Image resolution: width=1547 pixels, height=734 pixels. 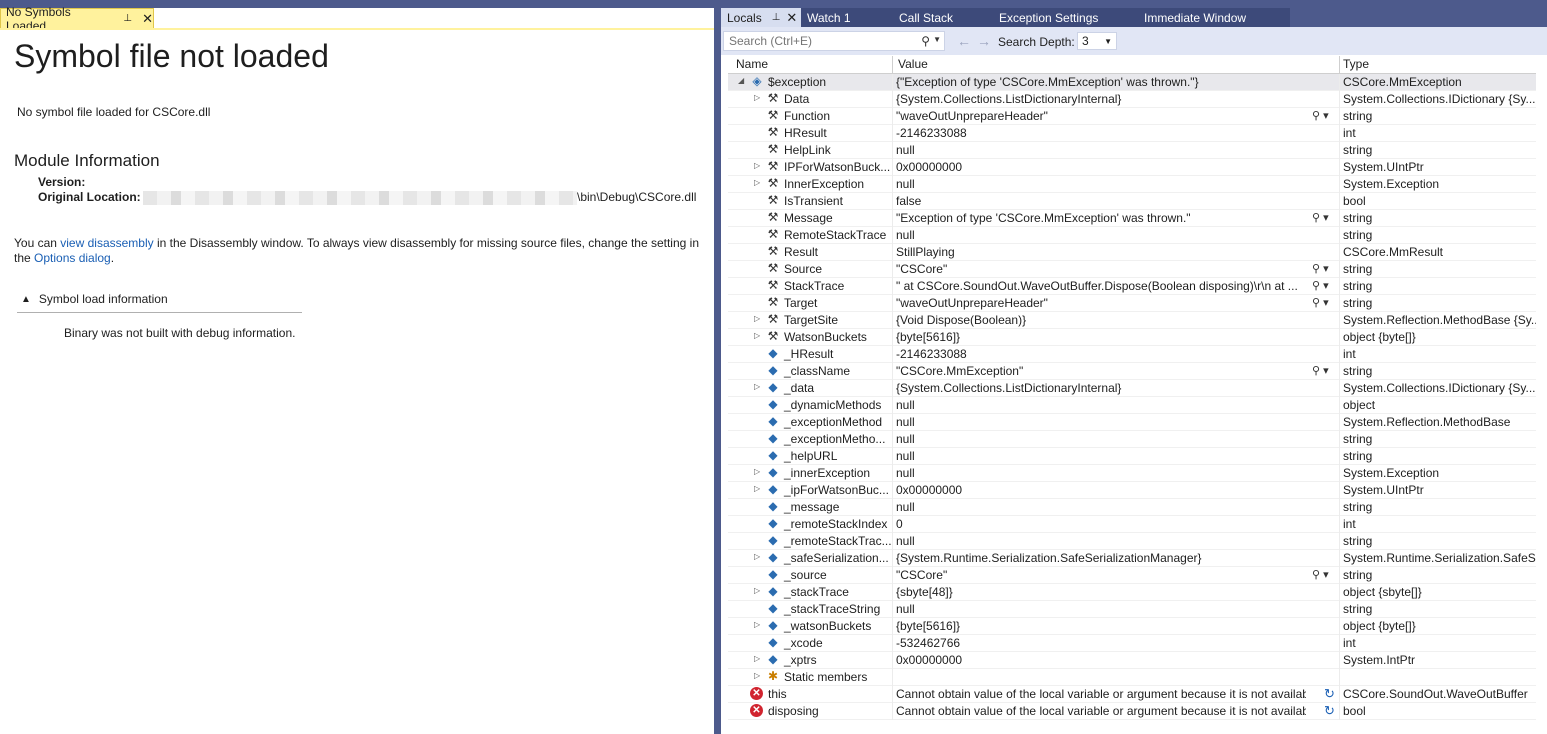 I want to click on table-row: ▷ ◆ _xptrs 0x00000000 System.IntPtr, so click(x=1132, y=660).